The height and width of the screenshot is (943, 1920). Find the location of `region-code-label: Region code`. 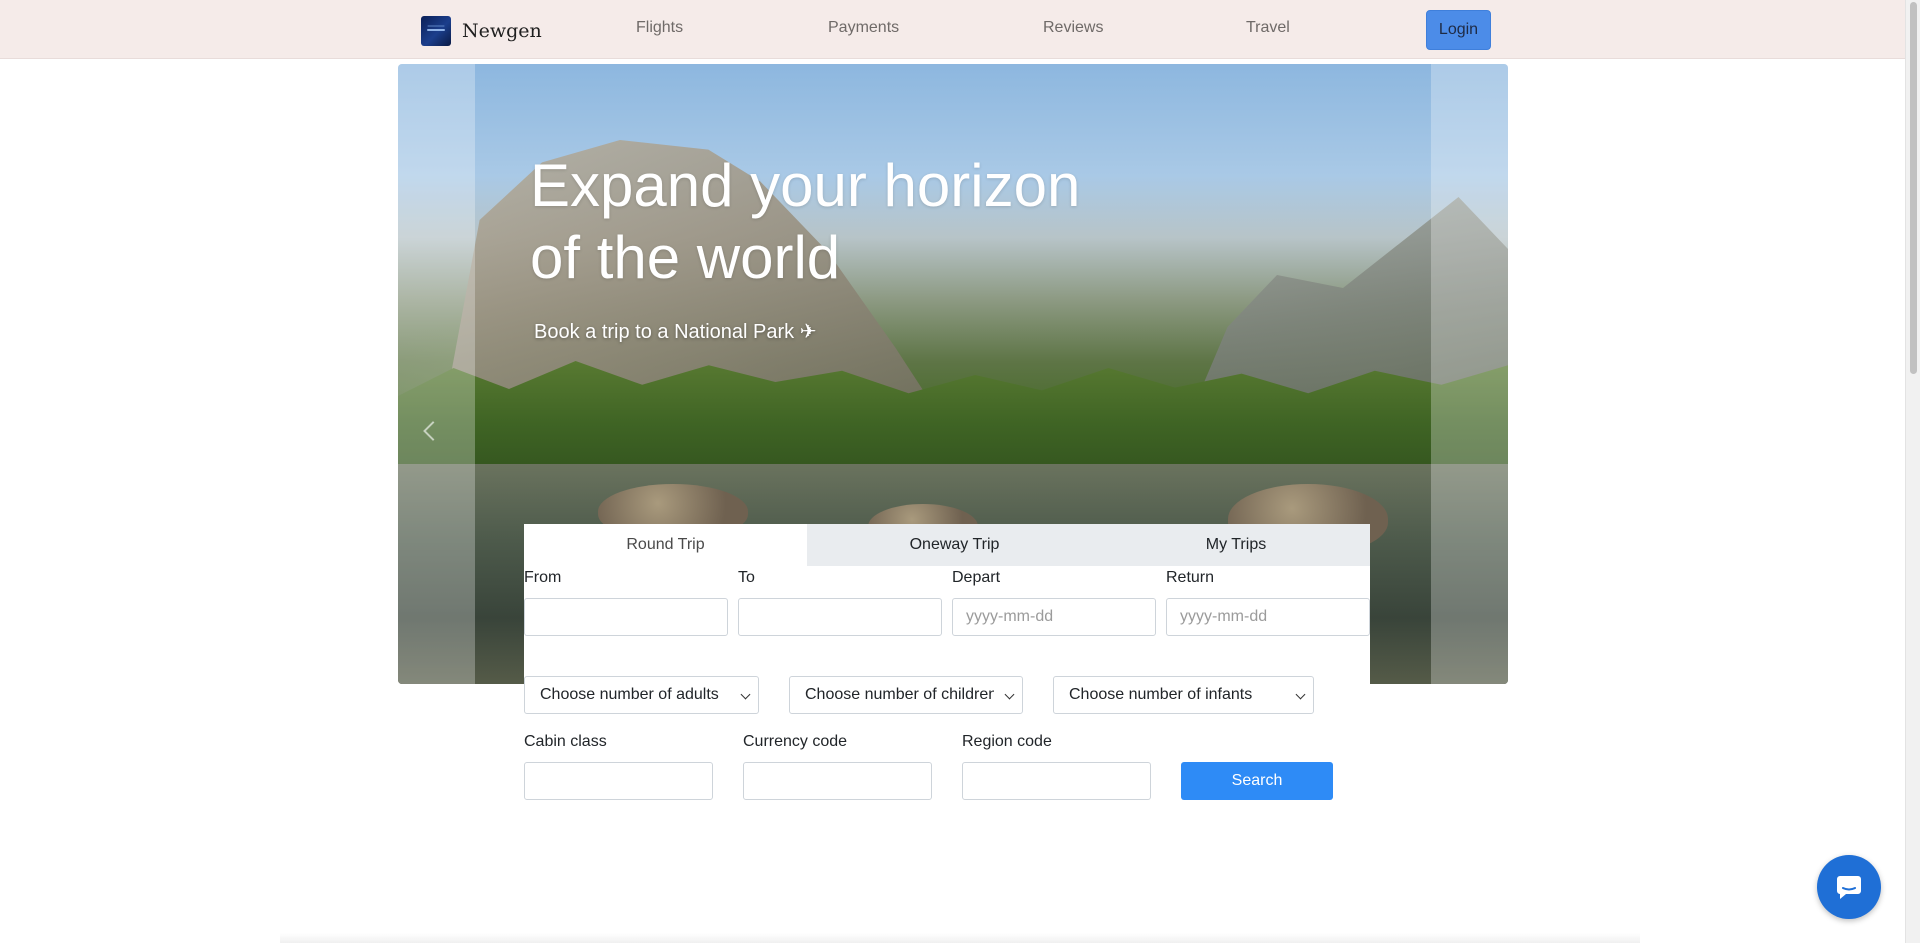

region-code-label: Region code is located at coordinates (1007, 741).